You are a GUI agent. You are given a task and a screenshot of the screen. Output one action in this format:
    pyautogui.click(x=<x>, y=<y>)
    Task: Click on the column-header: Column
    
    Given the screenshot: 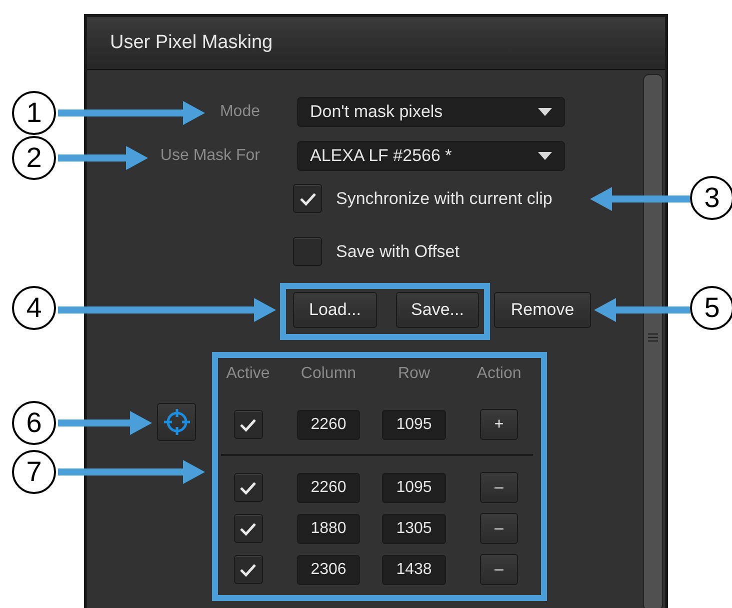 What is the action you would take?
    pyautogui.click(x=328, y=374)
    